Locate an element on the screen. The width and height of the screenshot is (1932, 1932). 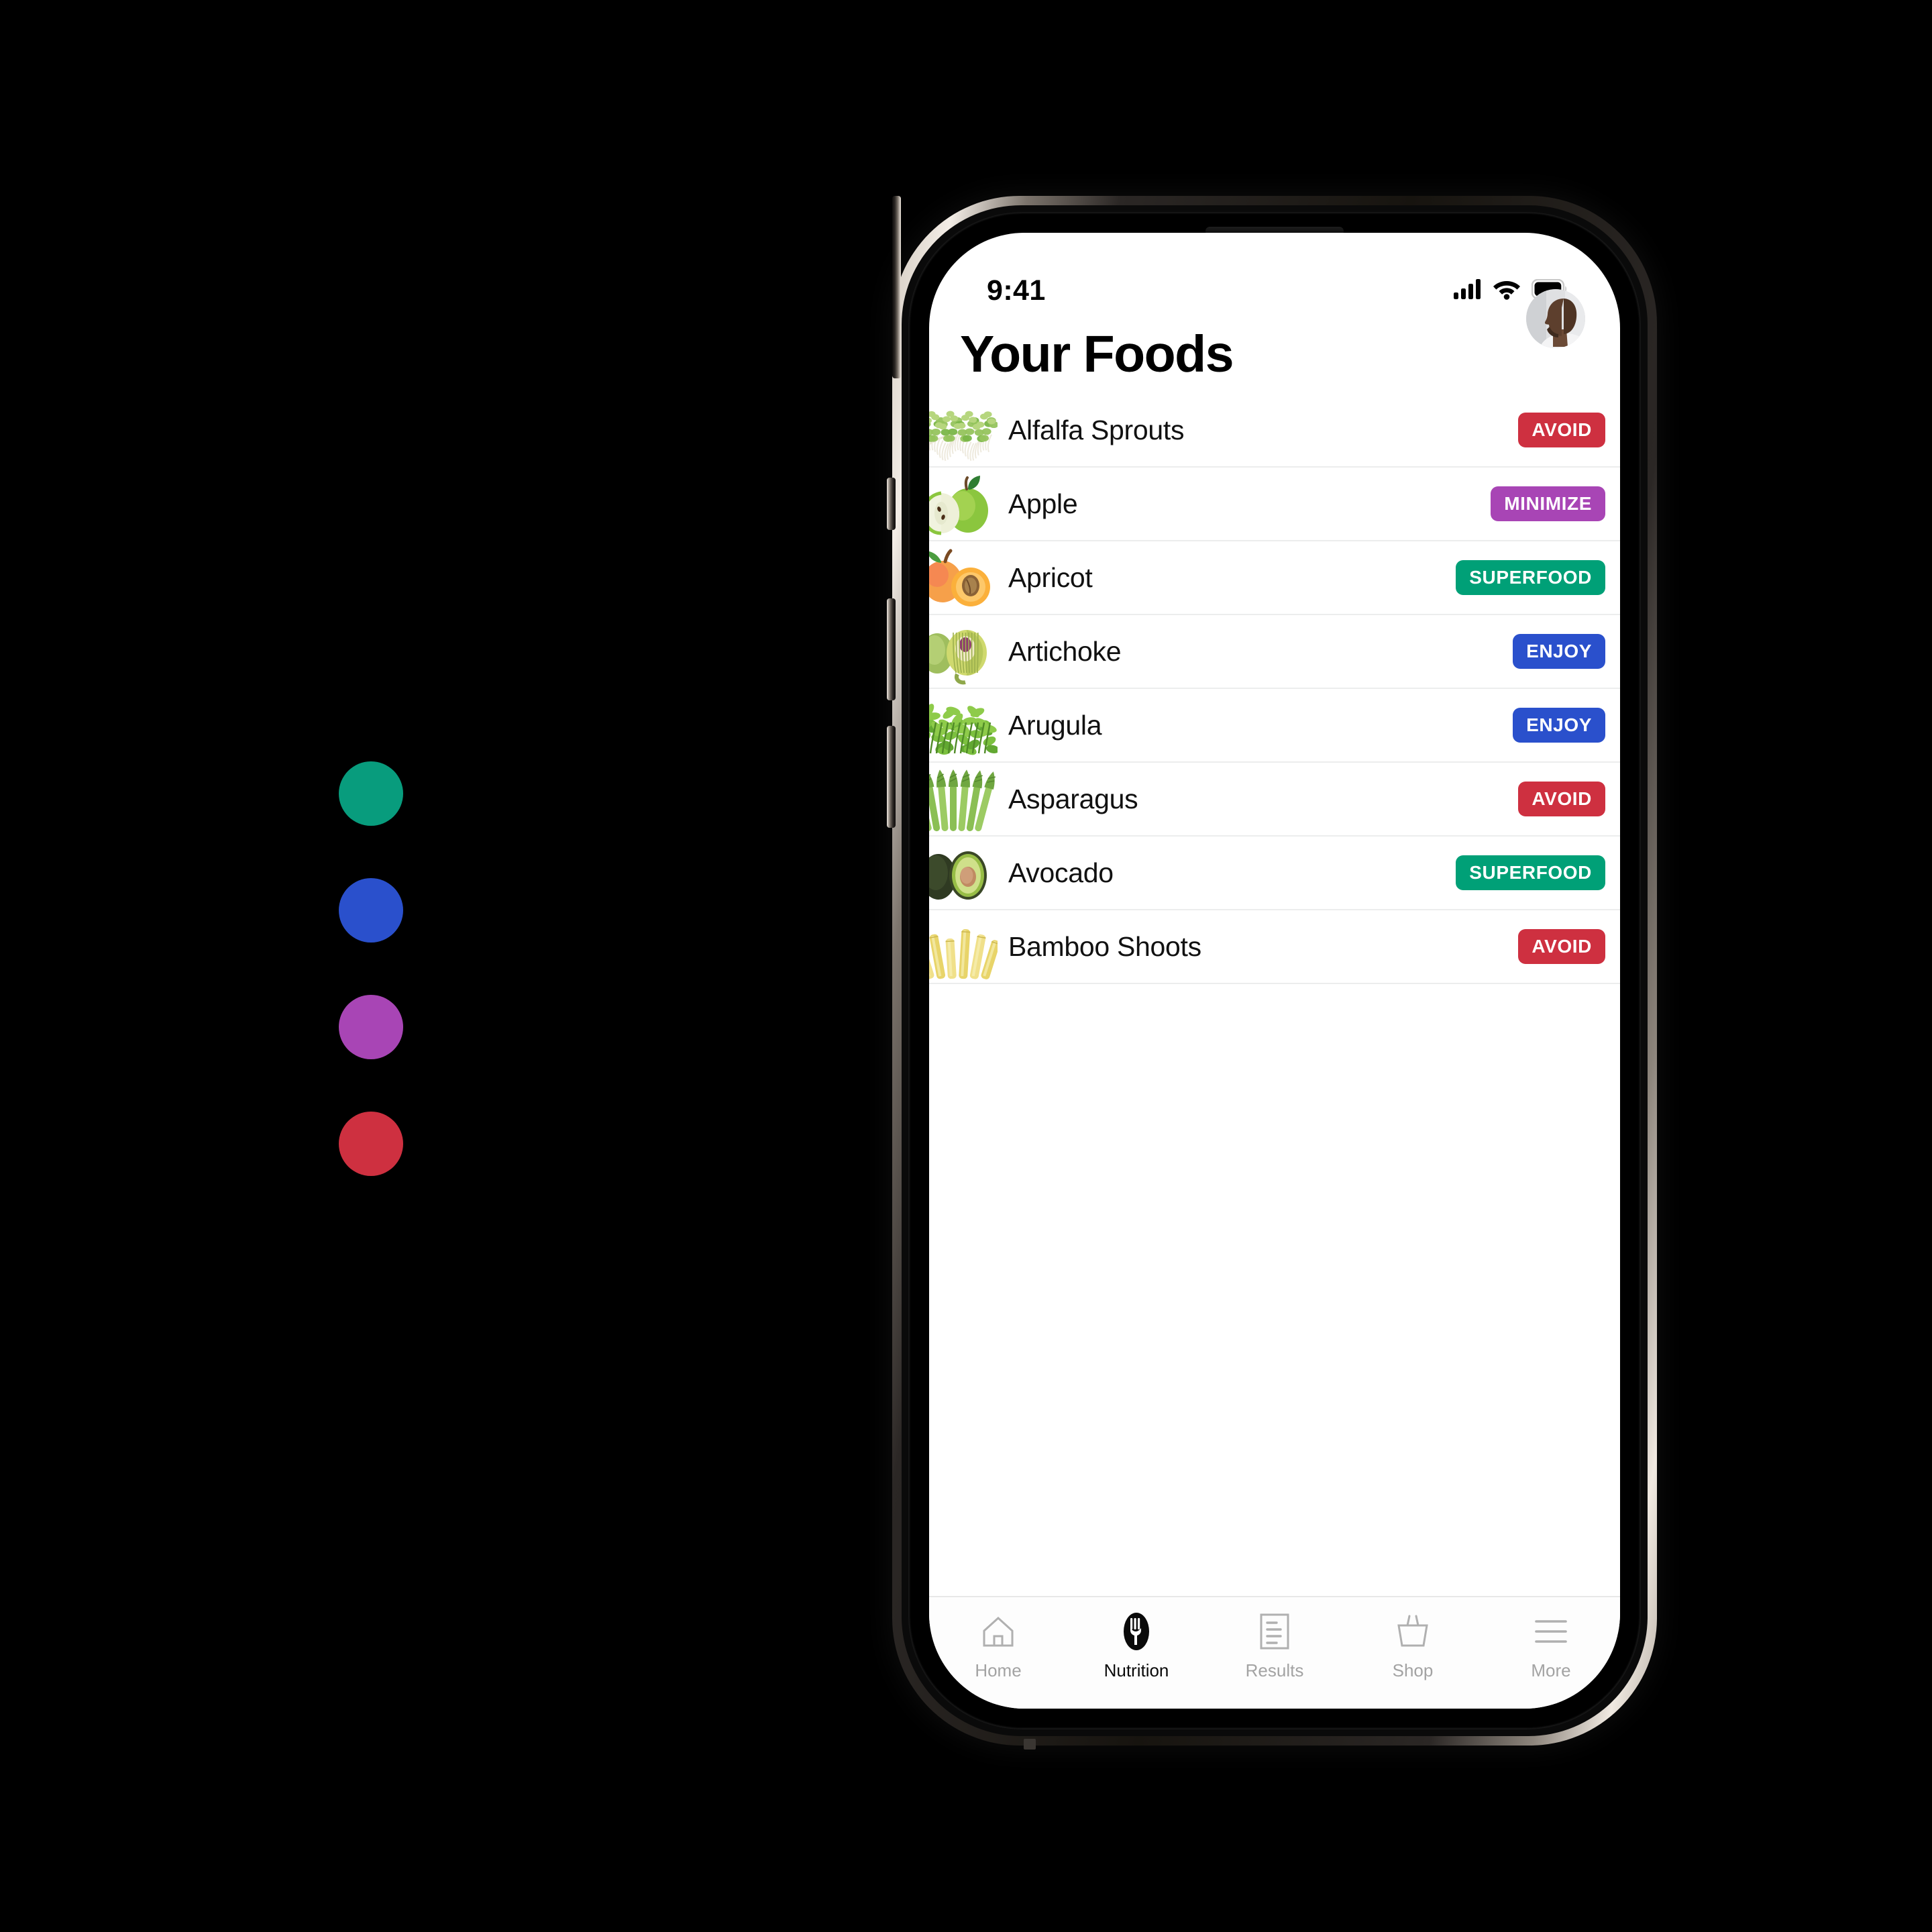
food-name: Alfalfa Sprouts is located at coordinates (1096, 429).